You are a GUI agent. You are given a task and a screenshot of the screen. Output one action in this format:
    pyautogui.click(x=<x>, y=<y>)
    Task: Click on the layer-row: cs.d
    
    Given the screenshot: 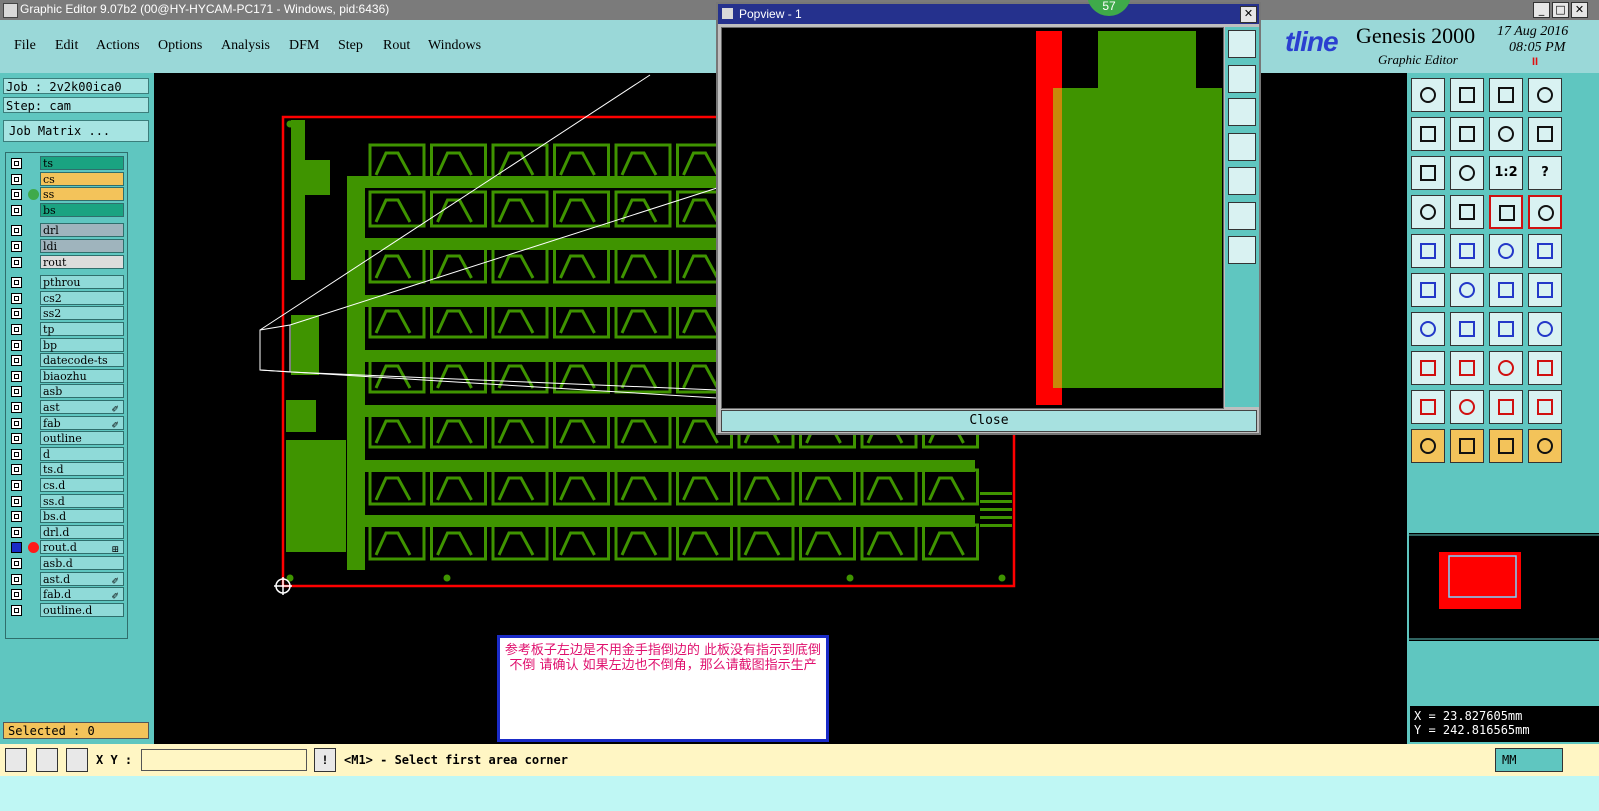 What is the action you would take?
    pyautogui.click(x=66, y=485)
    